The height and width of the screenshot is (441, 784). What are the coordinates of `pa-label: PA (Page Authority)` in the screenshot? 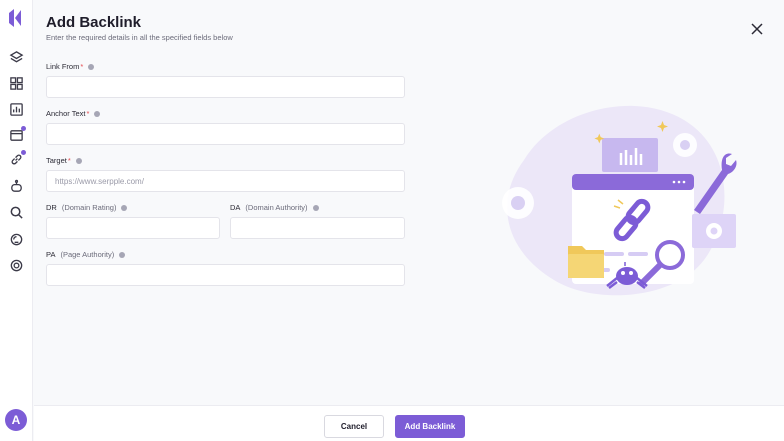 It's located at (86, 254).